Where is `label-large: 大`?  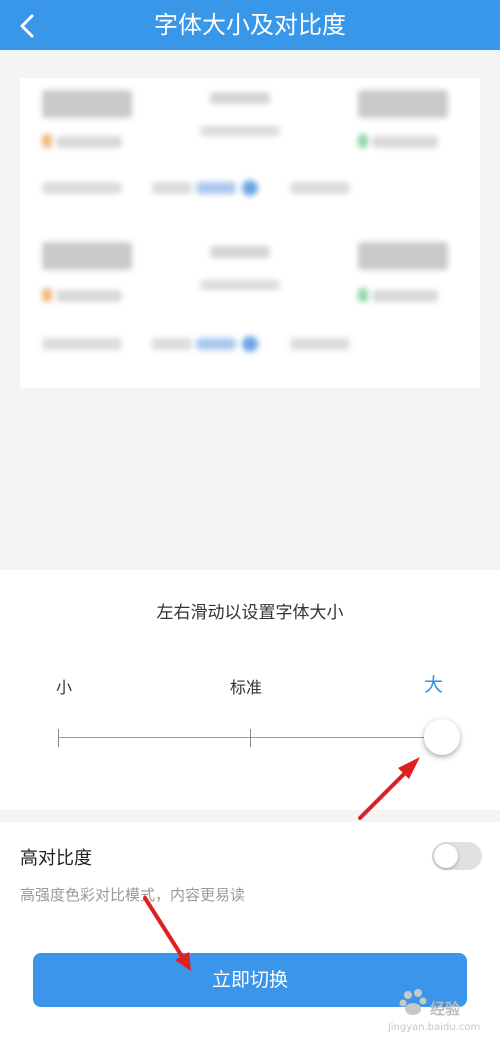
label-large: 大 is located at coordinates (433, 683).